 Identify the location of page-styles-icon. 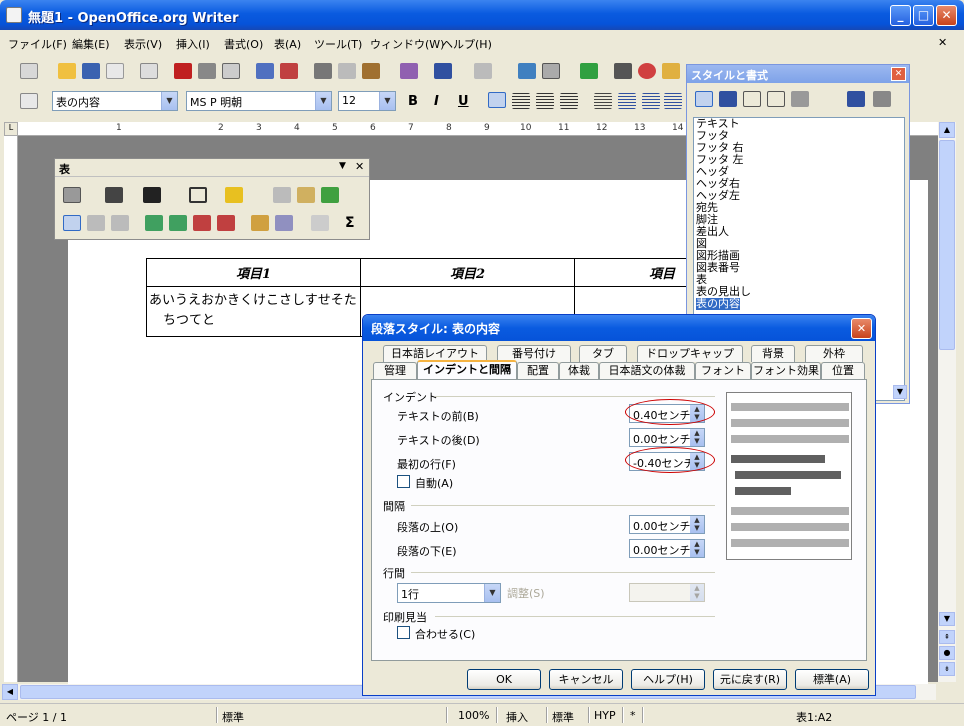
(776, 99).